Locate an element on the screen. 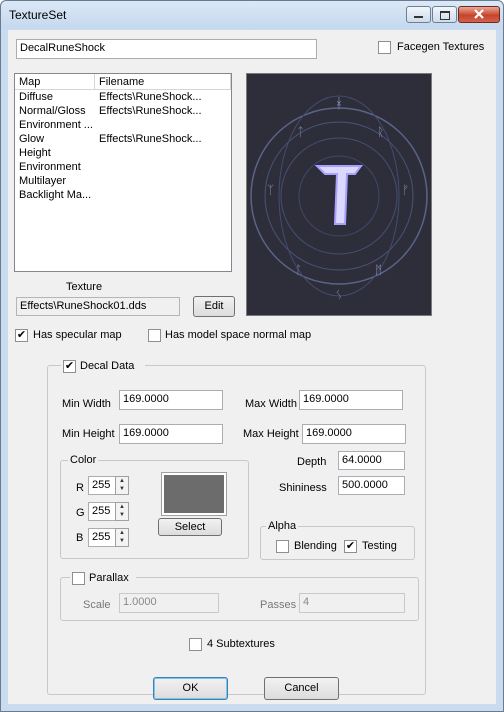 This screenshot has width=504, height=712. testing-checkbox: ✔ is located at coordinates (350, 546).